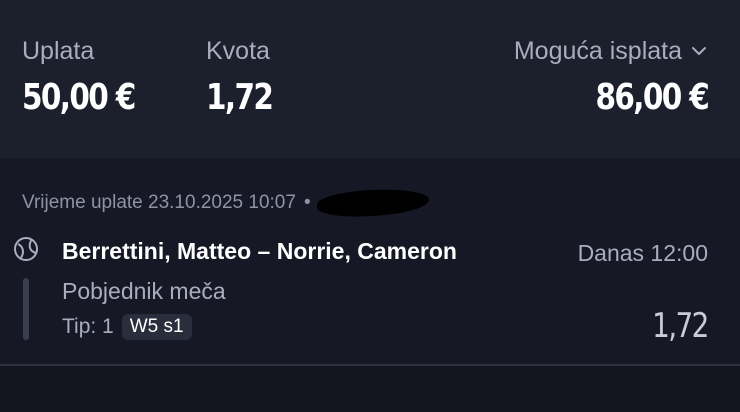 The image size is (740, 412). What do you see at coordinates (238, 51) in the screenshot?
I see `odds-label: Kvota` at bounding box center [238, 51].